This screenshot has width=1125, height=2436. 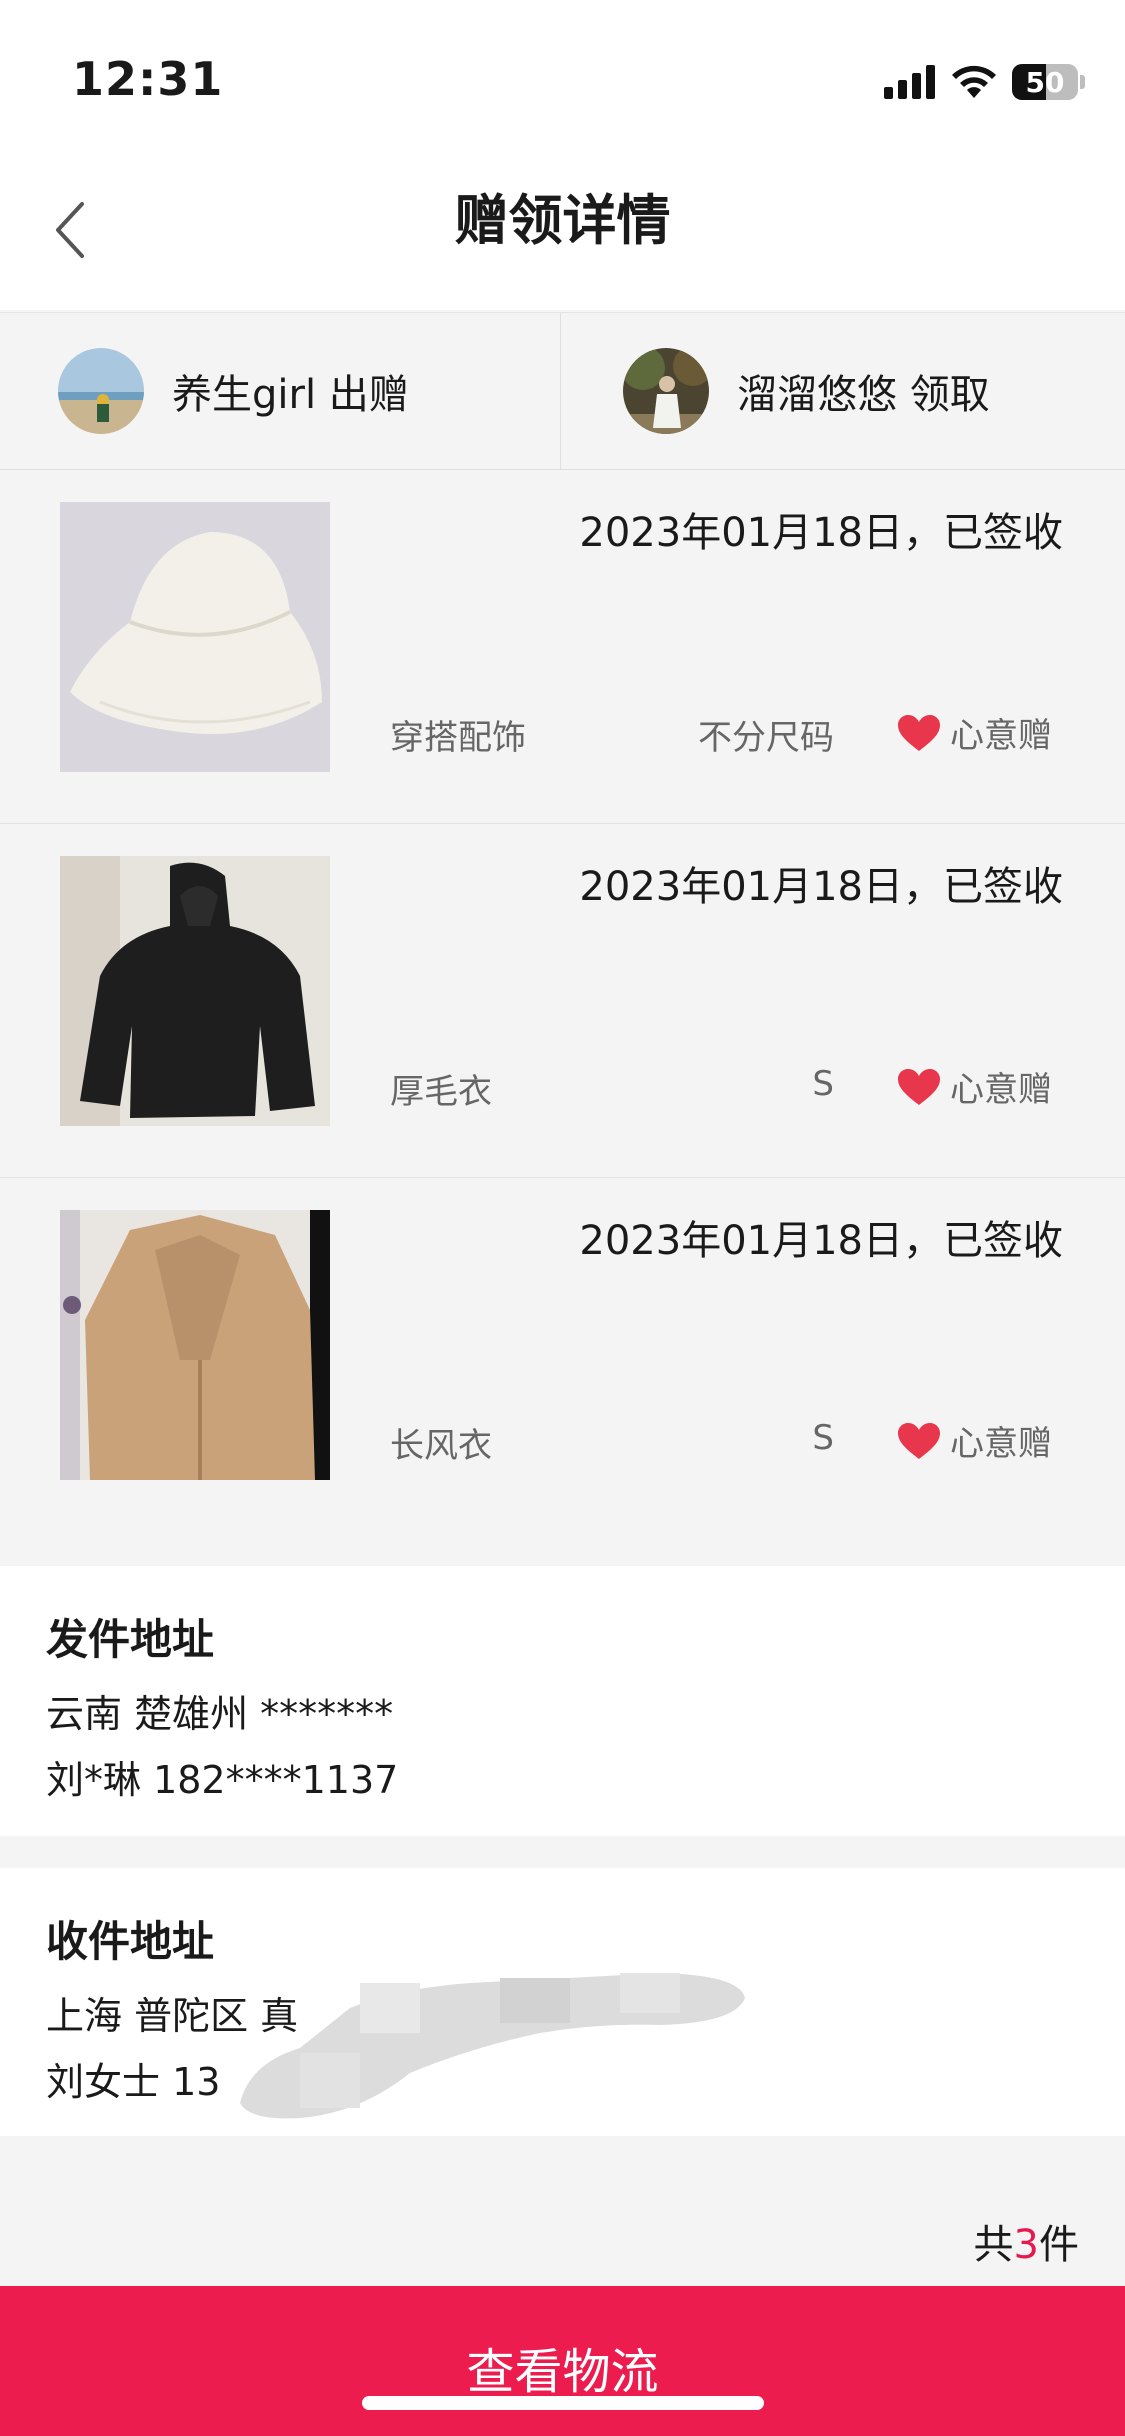 I want to click on chevron-left-icon, so click(x=70, y=230).